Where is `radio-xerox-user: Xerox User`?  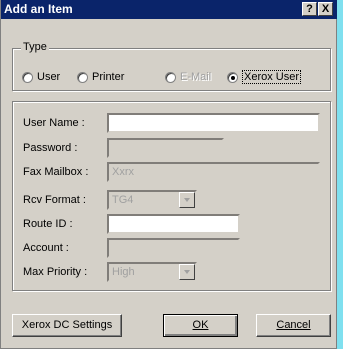
radio-xerox-user: Xerox User is located at coordinates (264, 77).